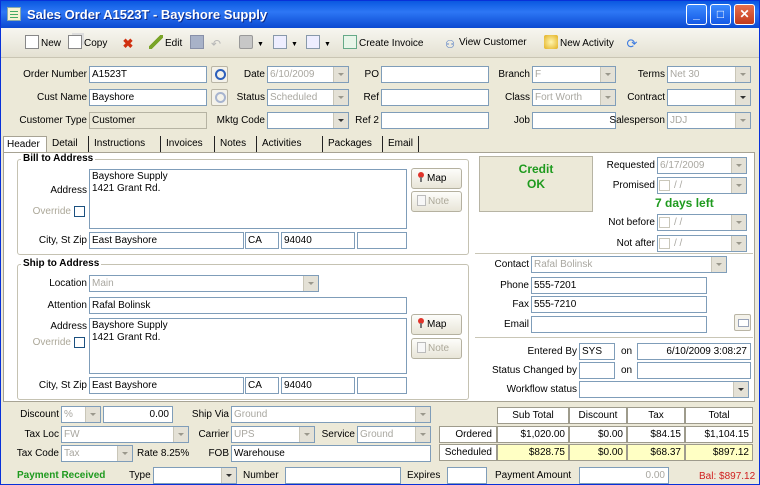 Image resolution: width=760 pixels, height=485 pixels. Describe the element at coordinates (629, 264) in the screenshot. I see `contact-field: Rafal Bolinsk` at that location.